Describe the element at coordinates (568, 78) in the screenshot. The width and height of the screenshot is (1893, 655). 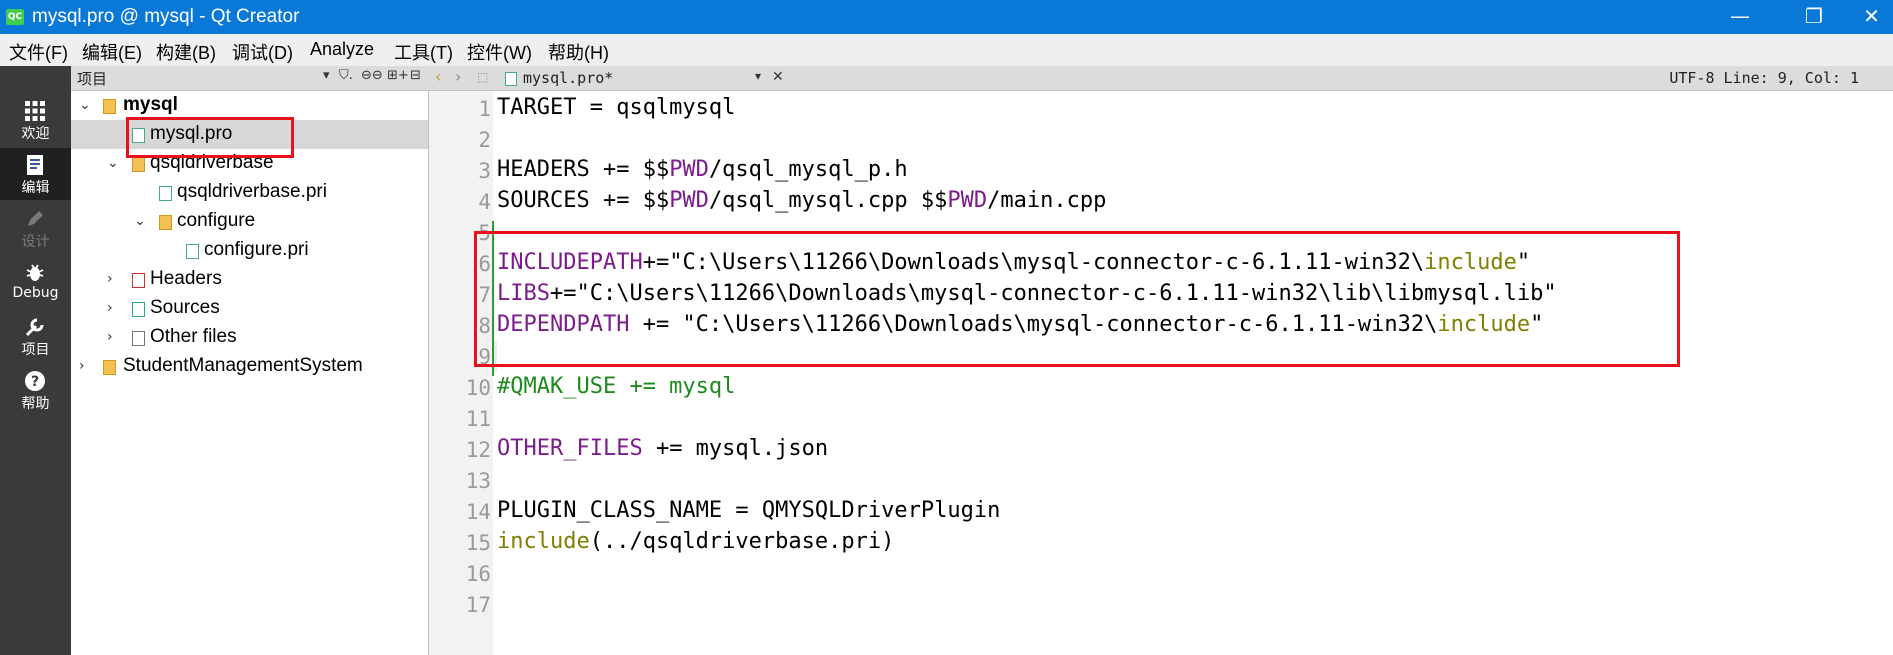
I see `file-tab: mysql.pro*` at that location.